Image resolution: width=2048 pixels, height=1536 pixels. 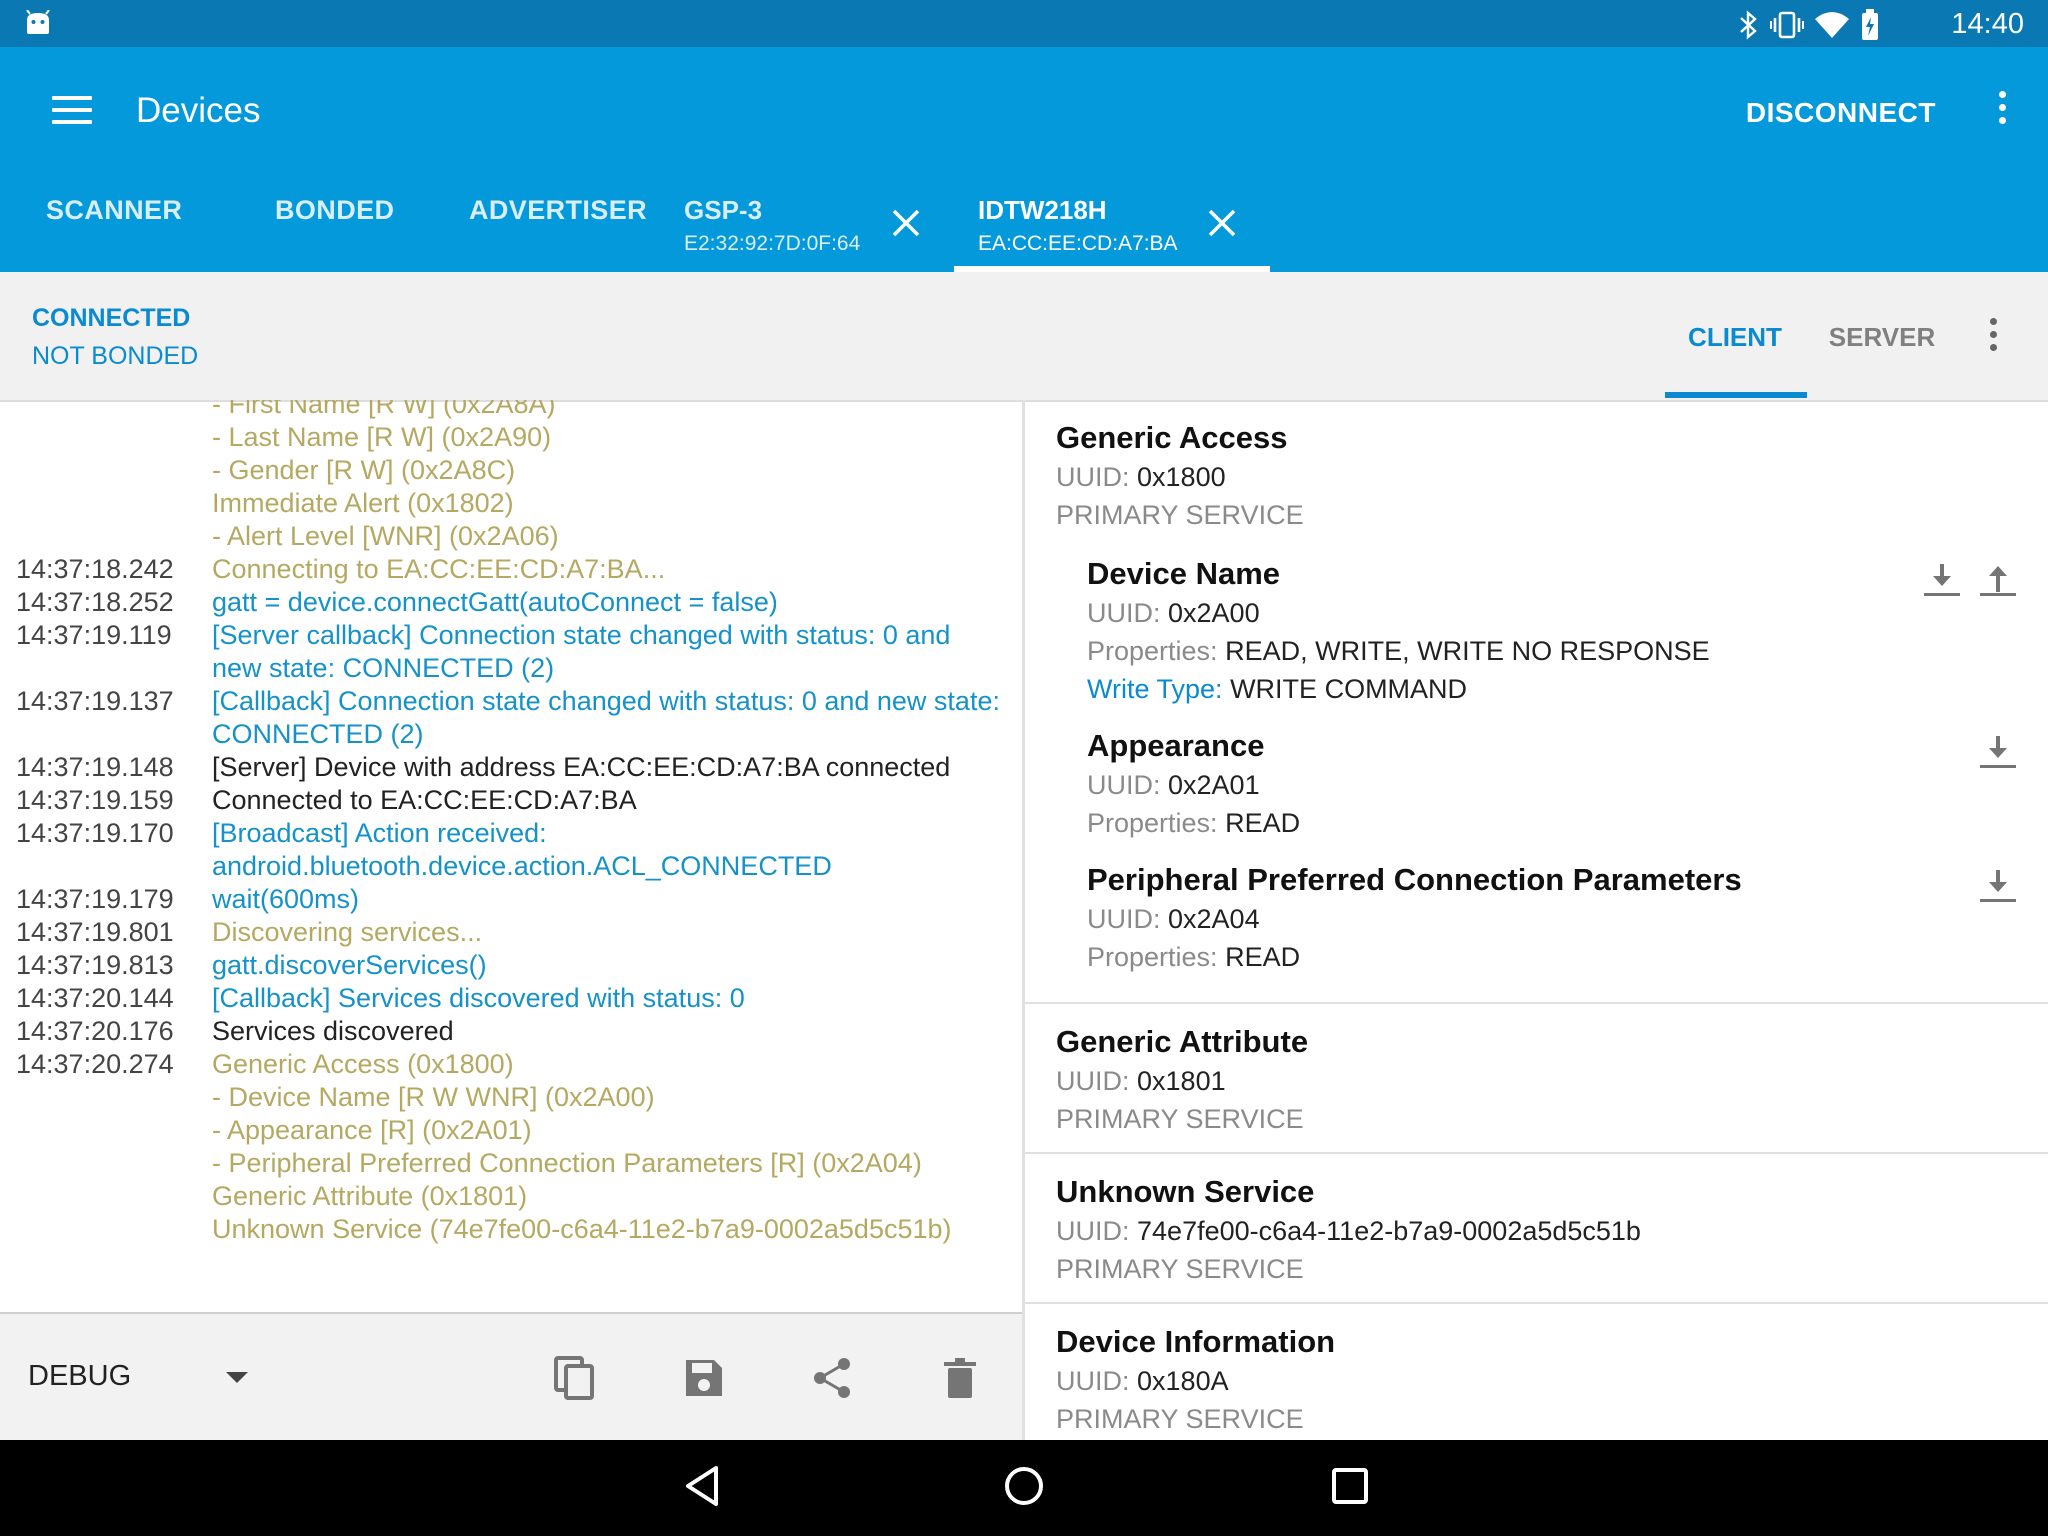 I want to click on log-entry: new state: CONNECTED (2), so click(x=511, y=668).